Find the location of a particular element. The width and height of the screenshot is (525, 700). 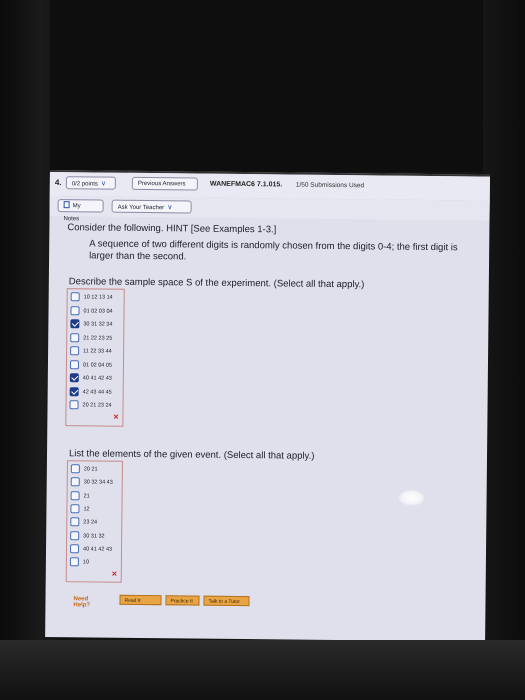

checkbox-option: 30 31 32 34 is located at coordinates (91, 324).